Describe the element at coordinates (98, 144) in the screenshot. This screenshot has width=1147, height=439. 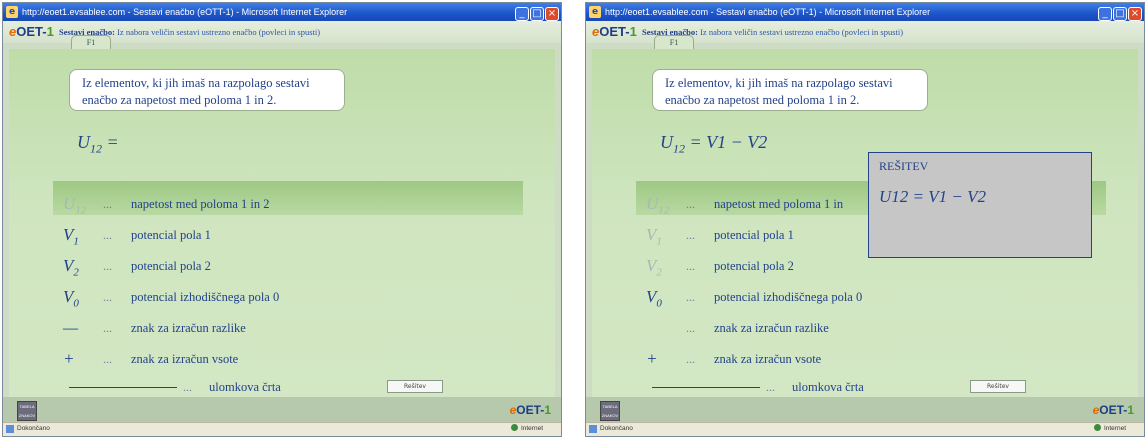
I see `equation-drop-area: U12 =` at that location.